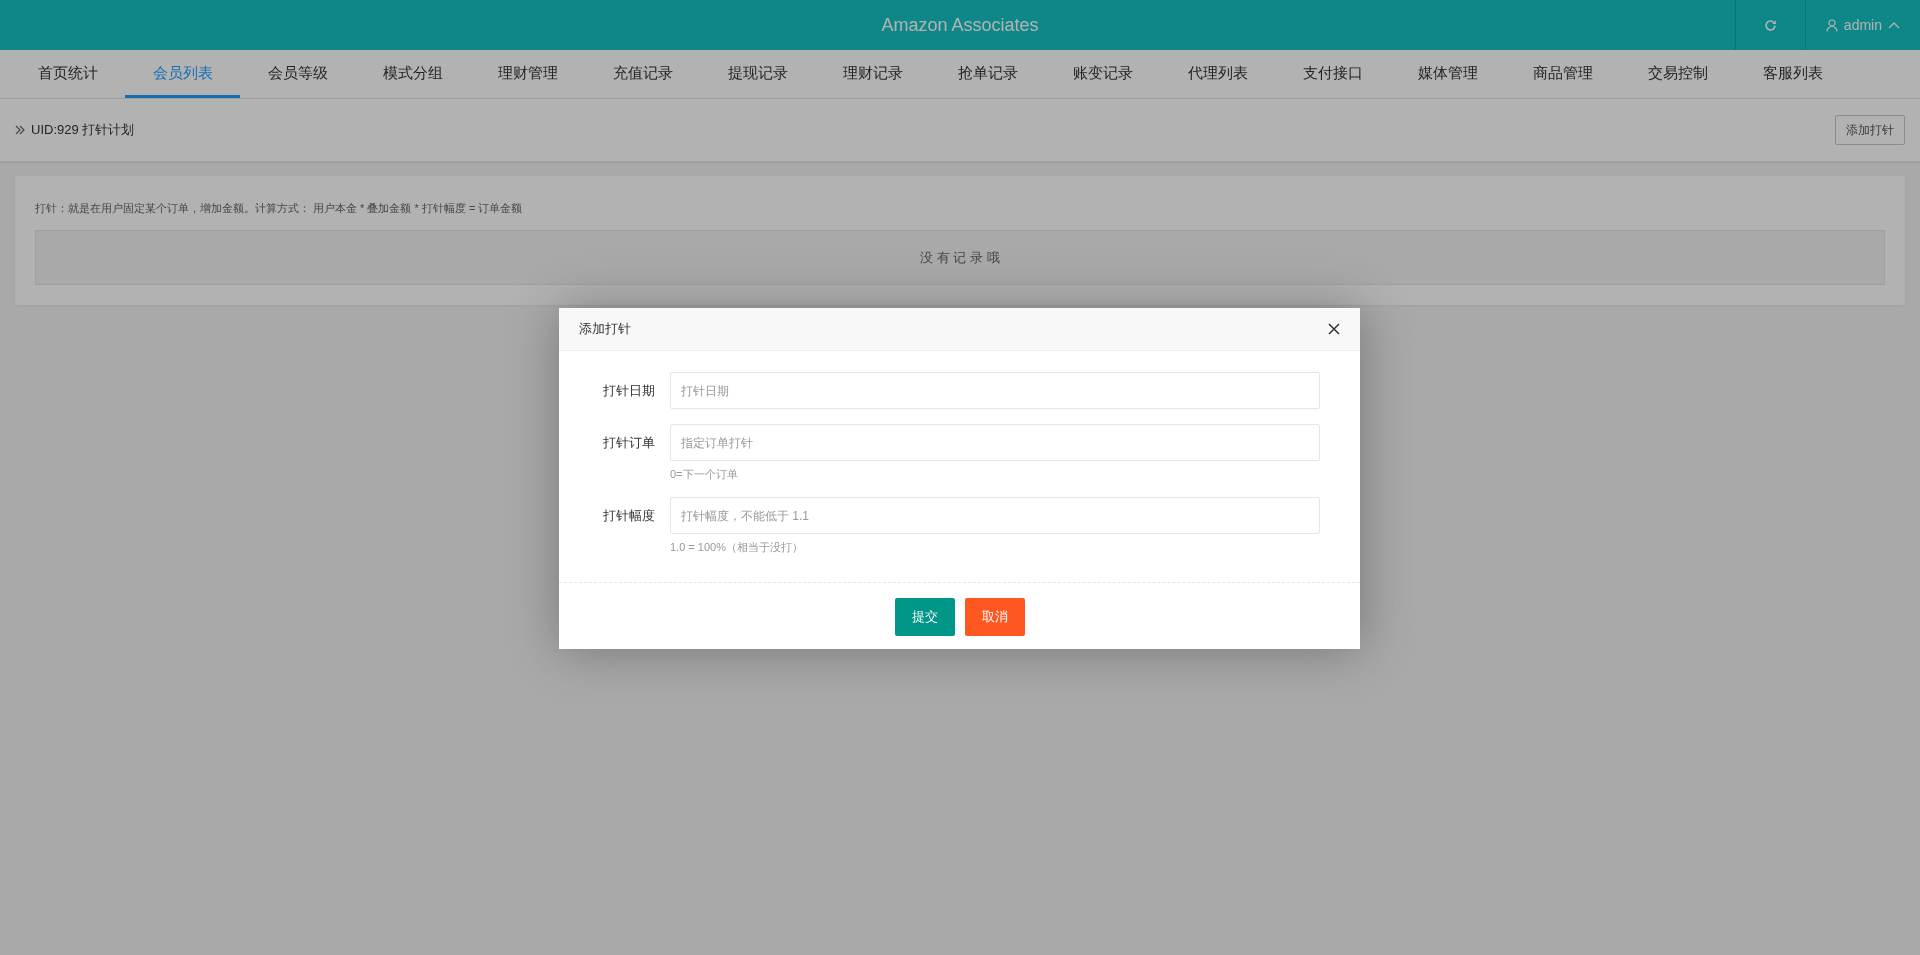  Describe the element at coordinates (1332, 74) in the screenshot. I see `nav-tab: 支付接口` at that location.